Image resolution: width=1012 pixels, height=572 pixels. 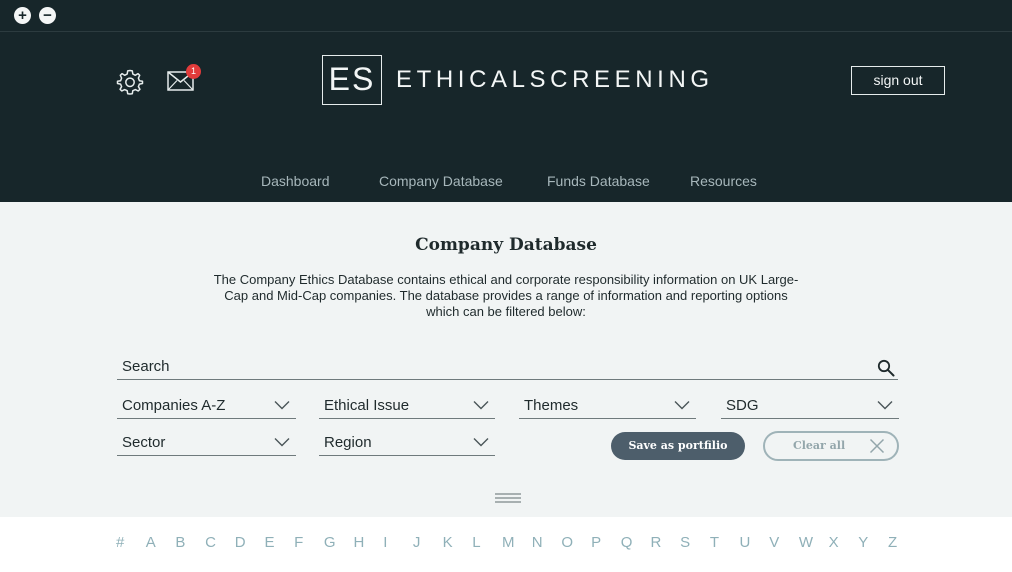 What do you see at coordinates (295, 181) in the screenshot?
I see `nav-dashboard: Dashboard` at bounding box center [295, 181].